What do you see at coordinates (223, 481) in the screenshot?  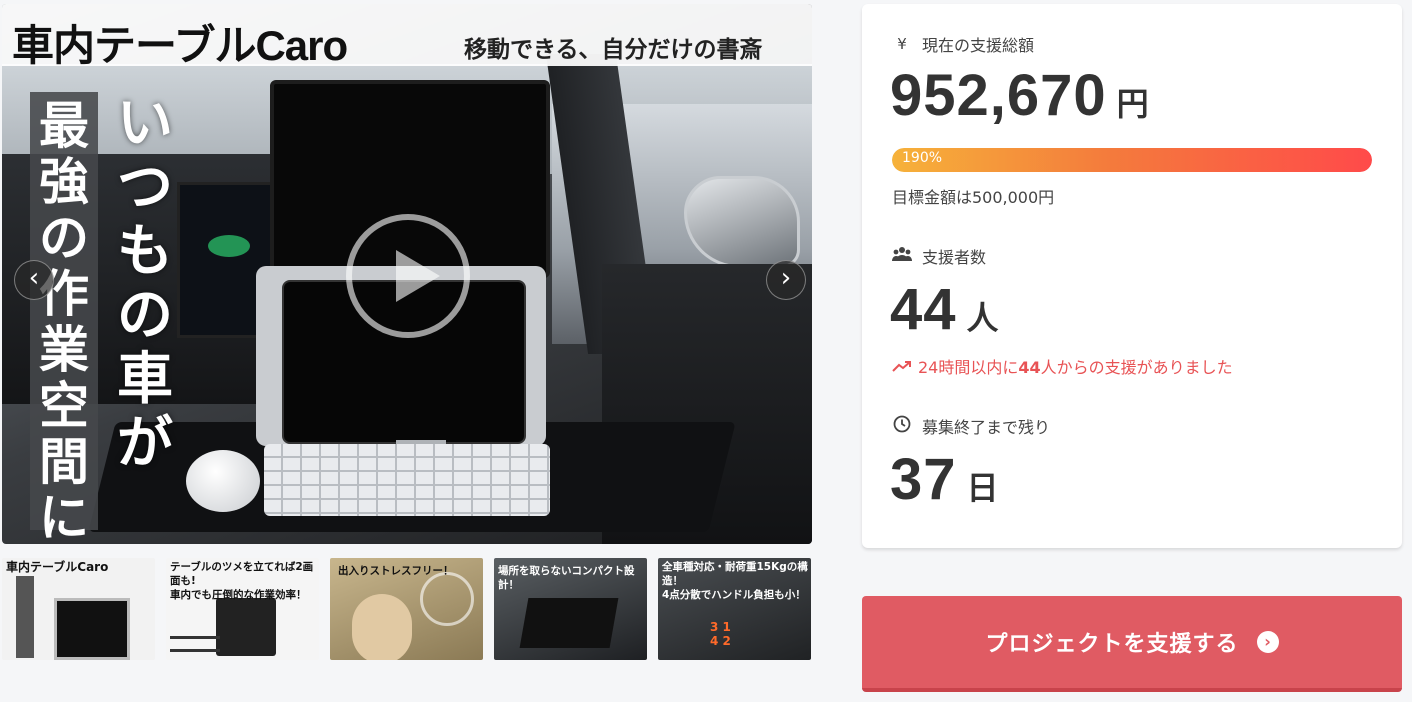 I see `mouse` at bounding box center [223, 481].